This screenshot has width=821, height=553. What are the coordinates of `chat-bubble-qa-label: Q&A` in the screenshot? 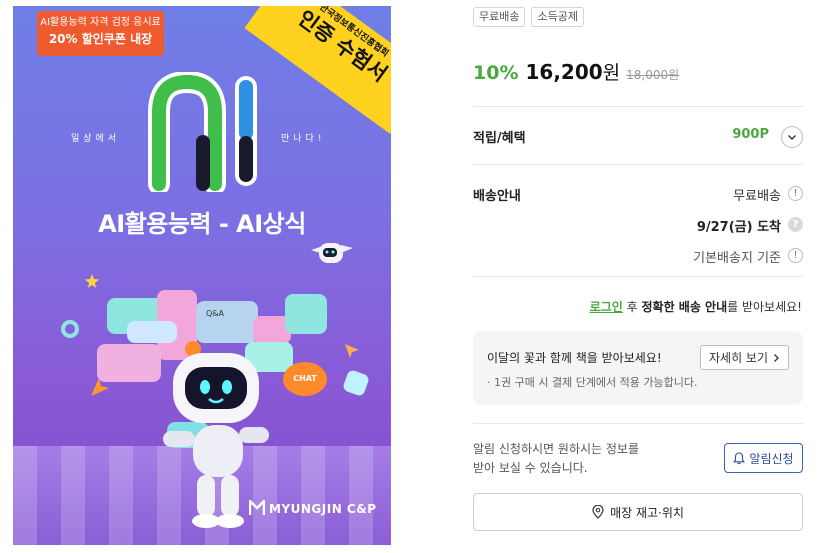 It's located at (215, 313).